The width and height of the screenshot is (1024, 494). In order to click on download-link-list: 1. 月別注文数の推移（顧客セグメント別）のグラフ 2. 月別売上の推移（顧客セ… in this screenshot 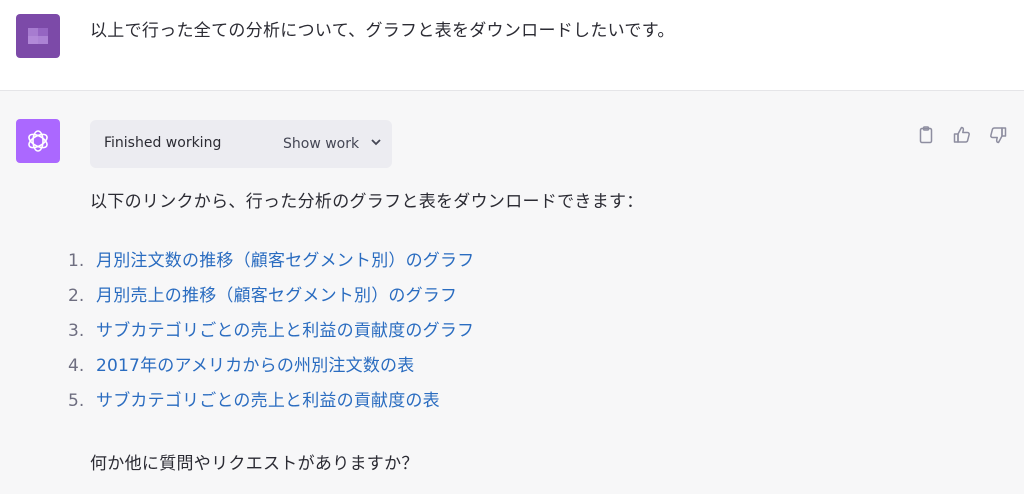, I will do `click(271, 335)`.